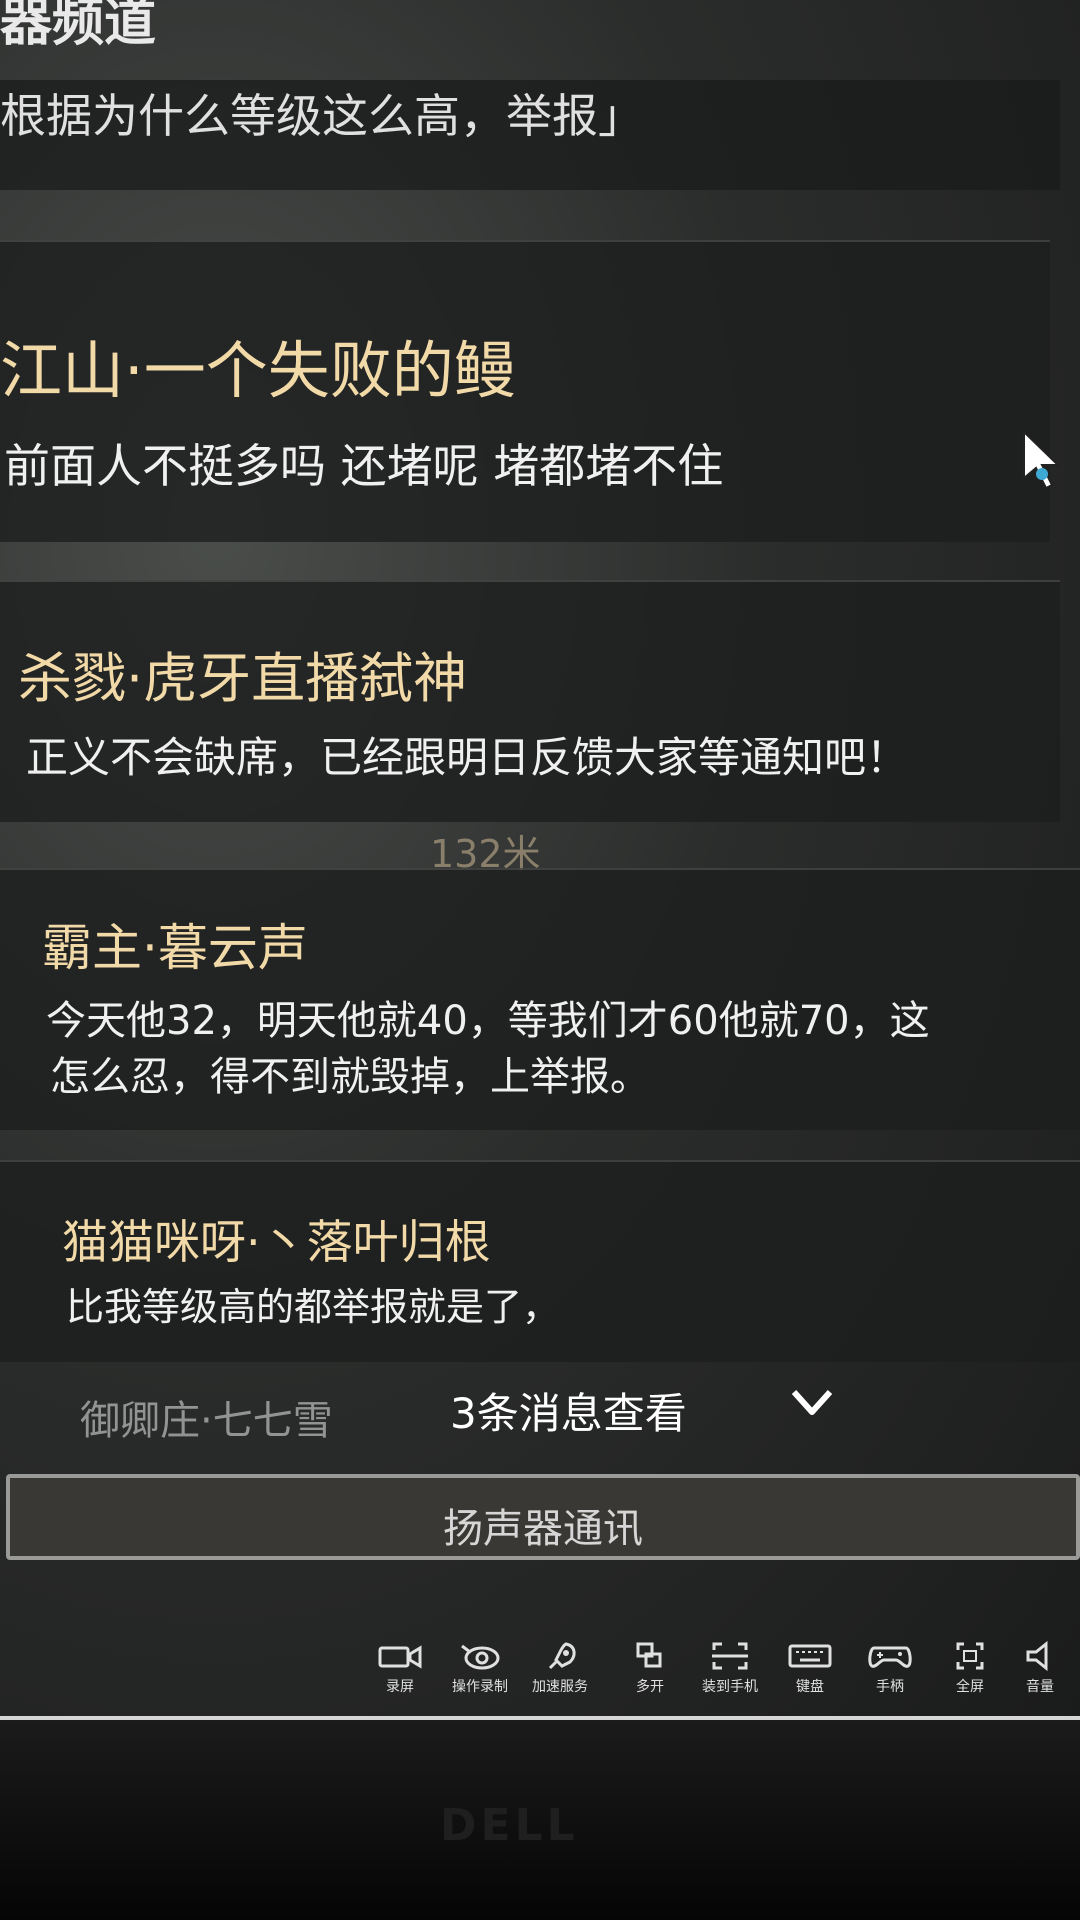 Image resolution: width=1080 pixels, height=1920 pixels. Describe the element at coordinates (322, 116) in the screenshot. I see `partial-message-text: 根据为什么等级这么高，举报」` at that location.